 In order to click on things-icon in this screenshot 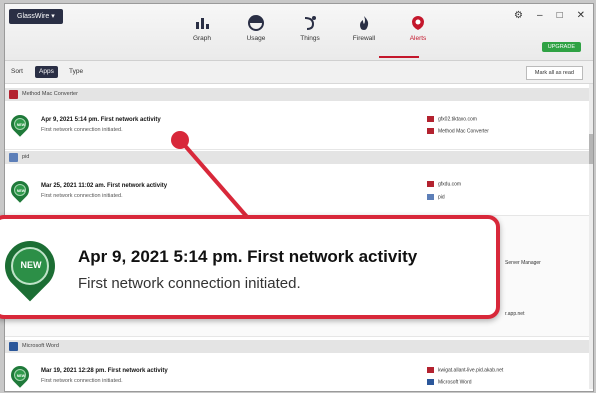, I will do `click(310, 23)`.